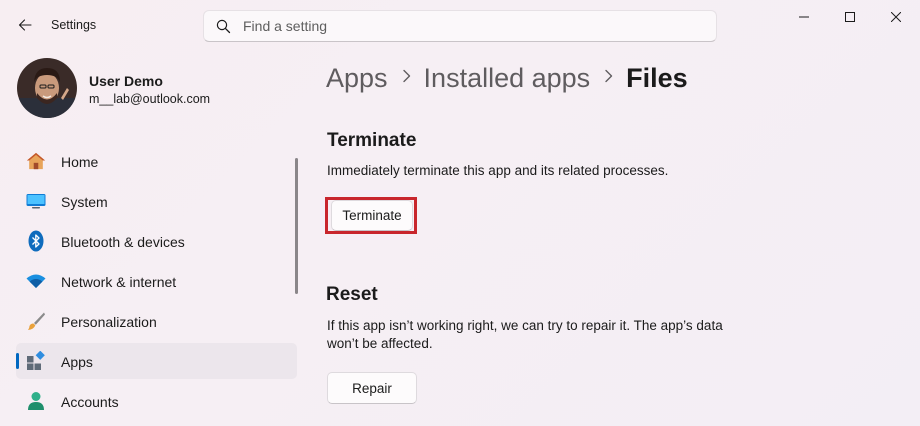  What do you see at coordinates (357, 78) in the screenshot?
I see `breadcrumb-apps: Apps` at bounding box center [357, 78].